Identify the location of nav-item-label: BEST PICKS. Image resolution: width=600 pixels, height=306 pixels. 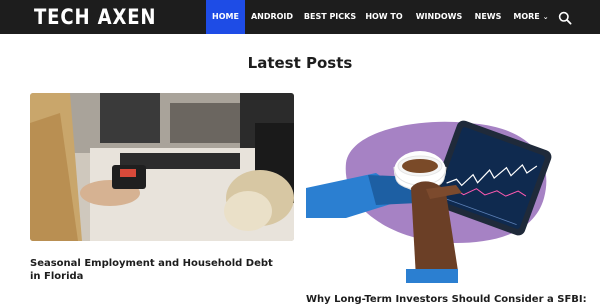
(330, 16).